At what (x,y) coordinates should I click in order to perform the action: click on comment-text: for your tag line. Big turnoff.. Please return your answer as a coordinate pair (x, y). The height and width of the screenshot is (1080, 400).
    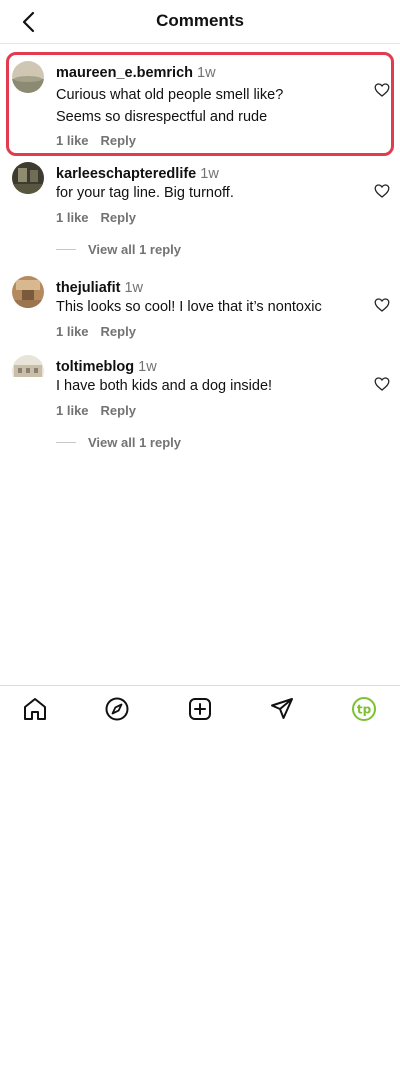
    Looking at the image, I should click on (145, 193).